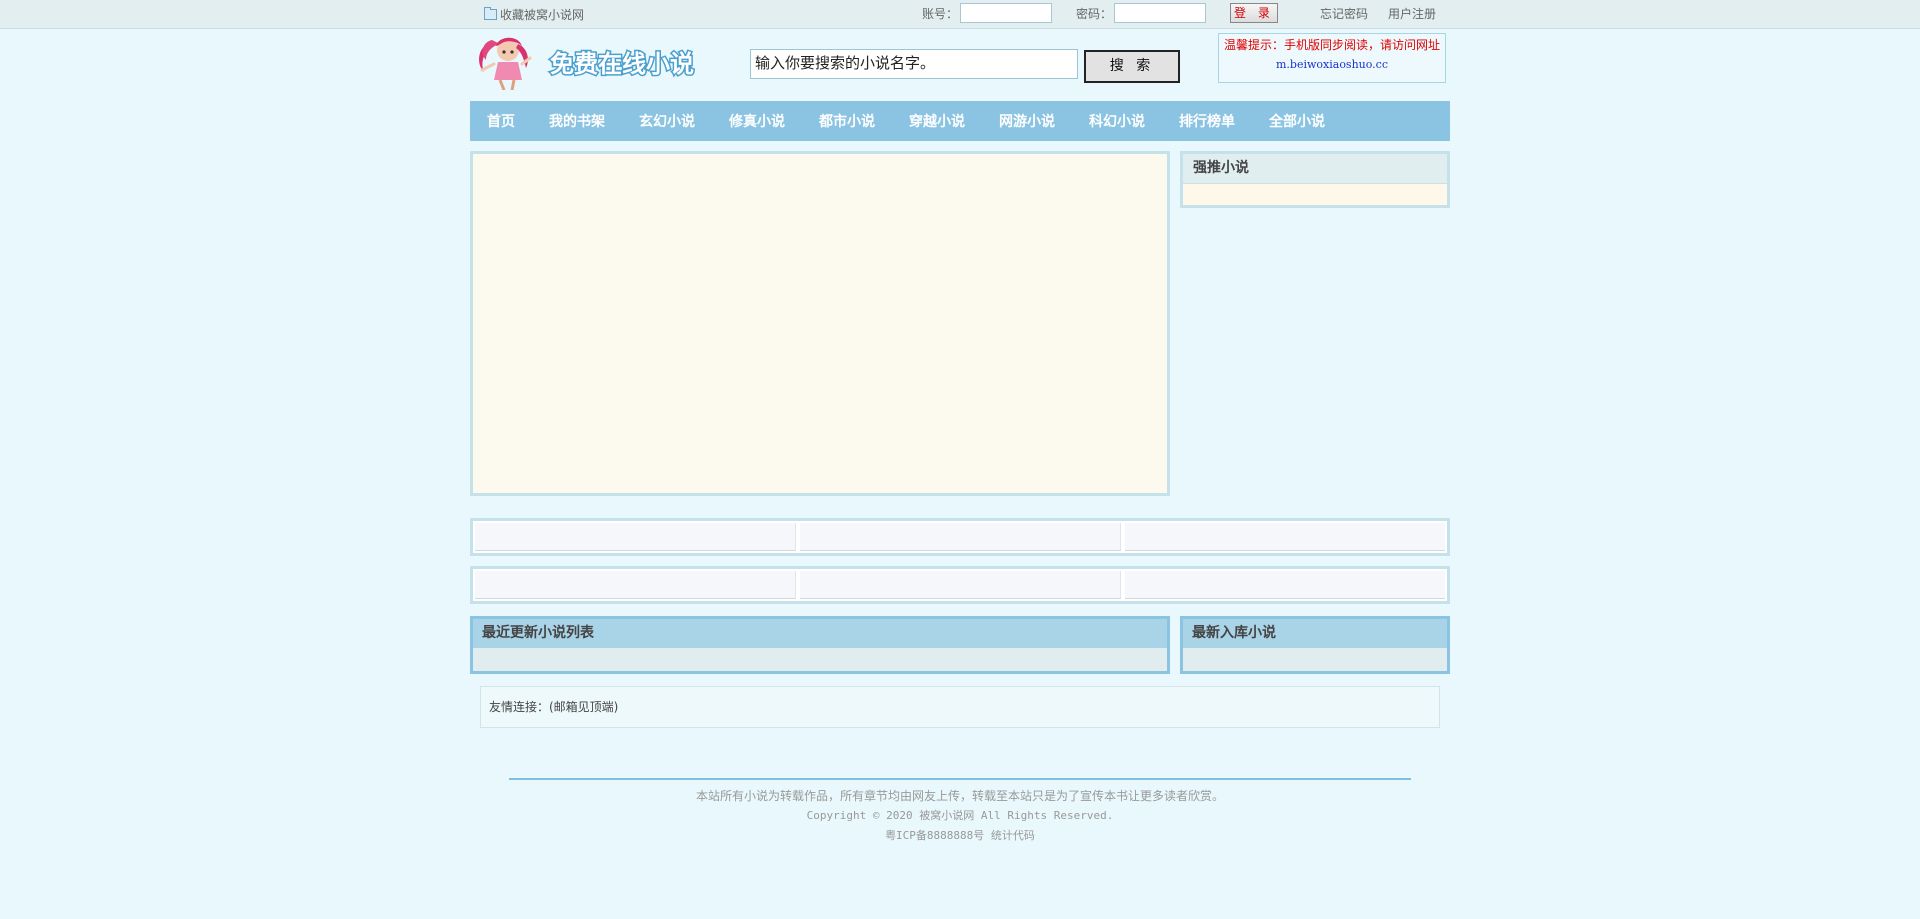 The height and width of the screenshot is (919, 1920). What do you see at coordinates (622, 64) in the screenshot?
I see `logo-text: 免费在线小说` at bounding box center [622, 64].